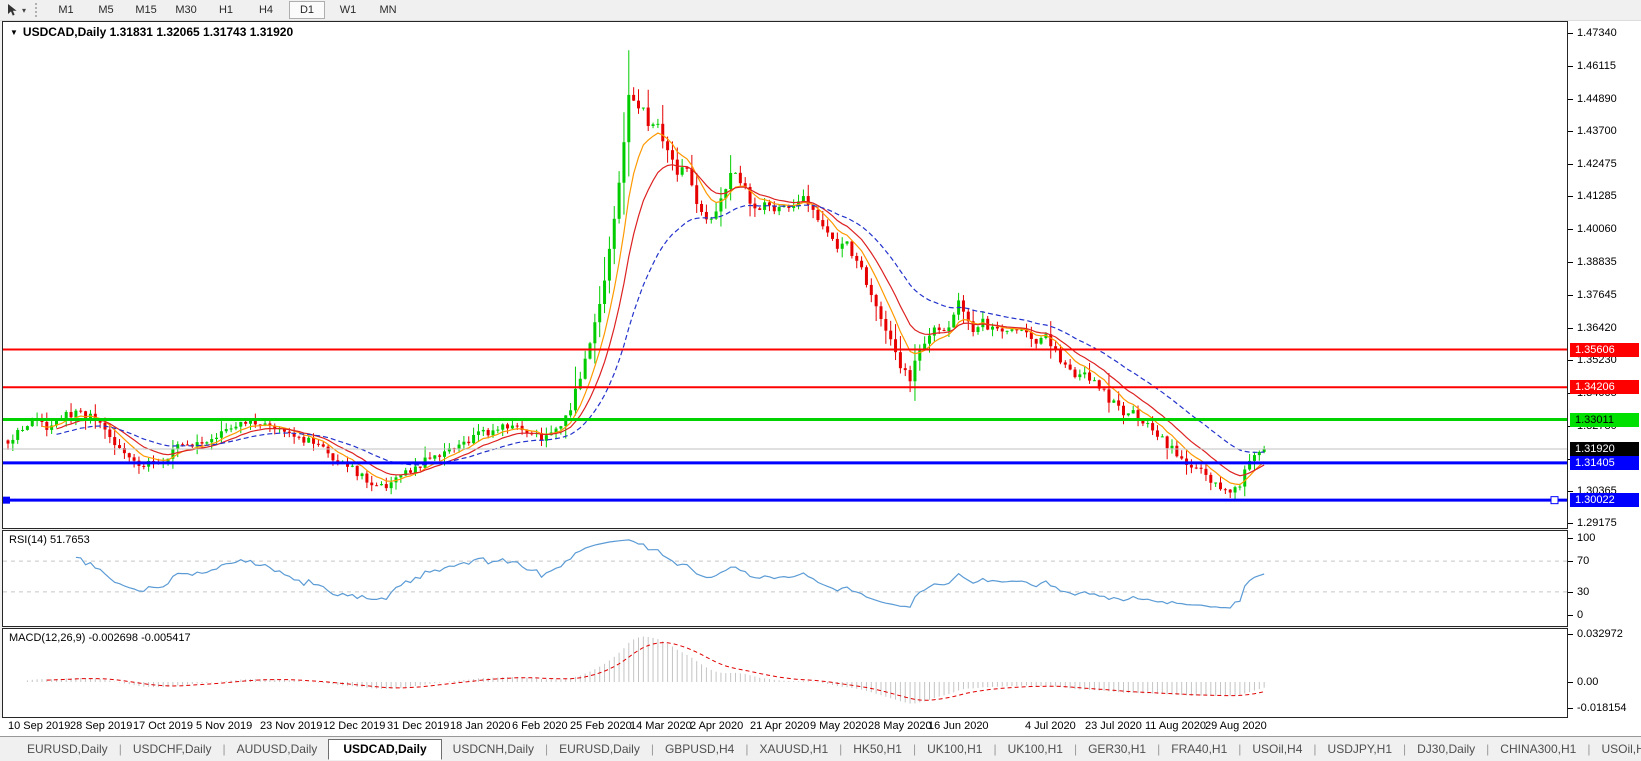  What do you see at coordinates (66, 10) in the screenshot?
I see `timeframe-button-m1: M1` at bounding box center [66, 10].